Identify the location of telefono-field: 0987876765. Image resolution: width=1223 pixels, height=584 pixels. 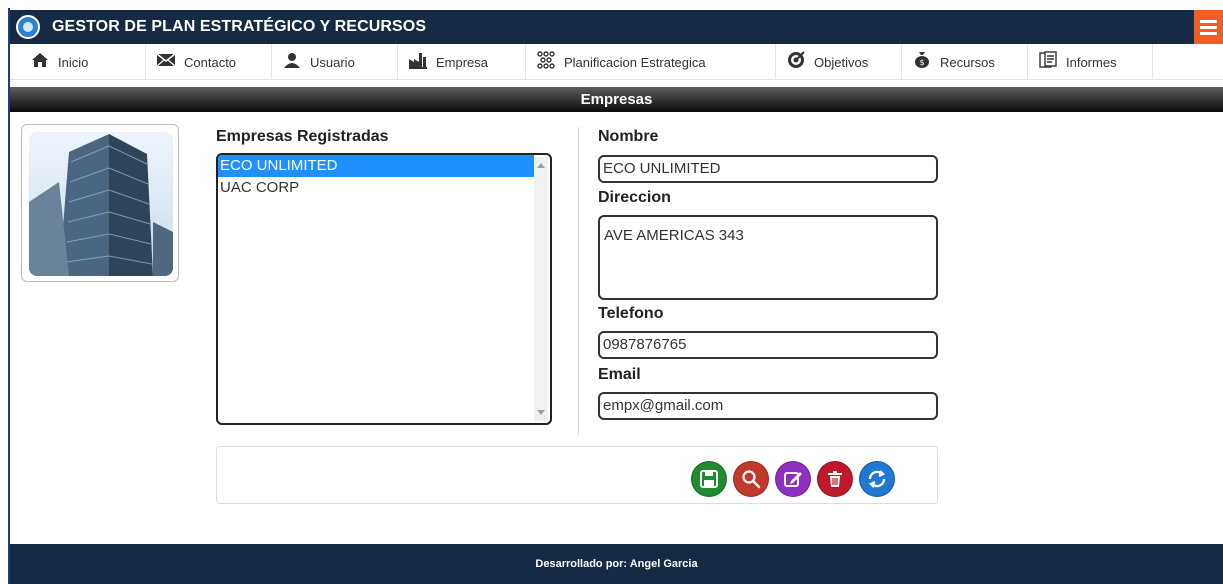
(768, 345).